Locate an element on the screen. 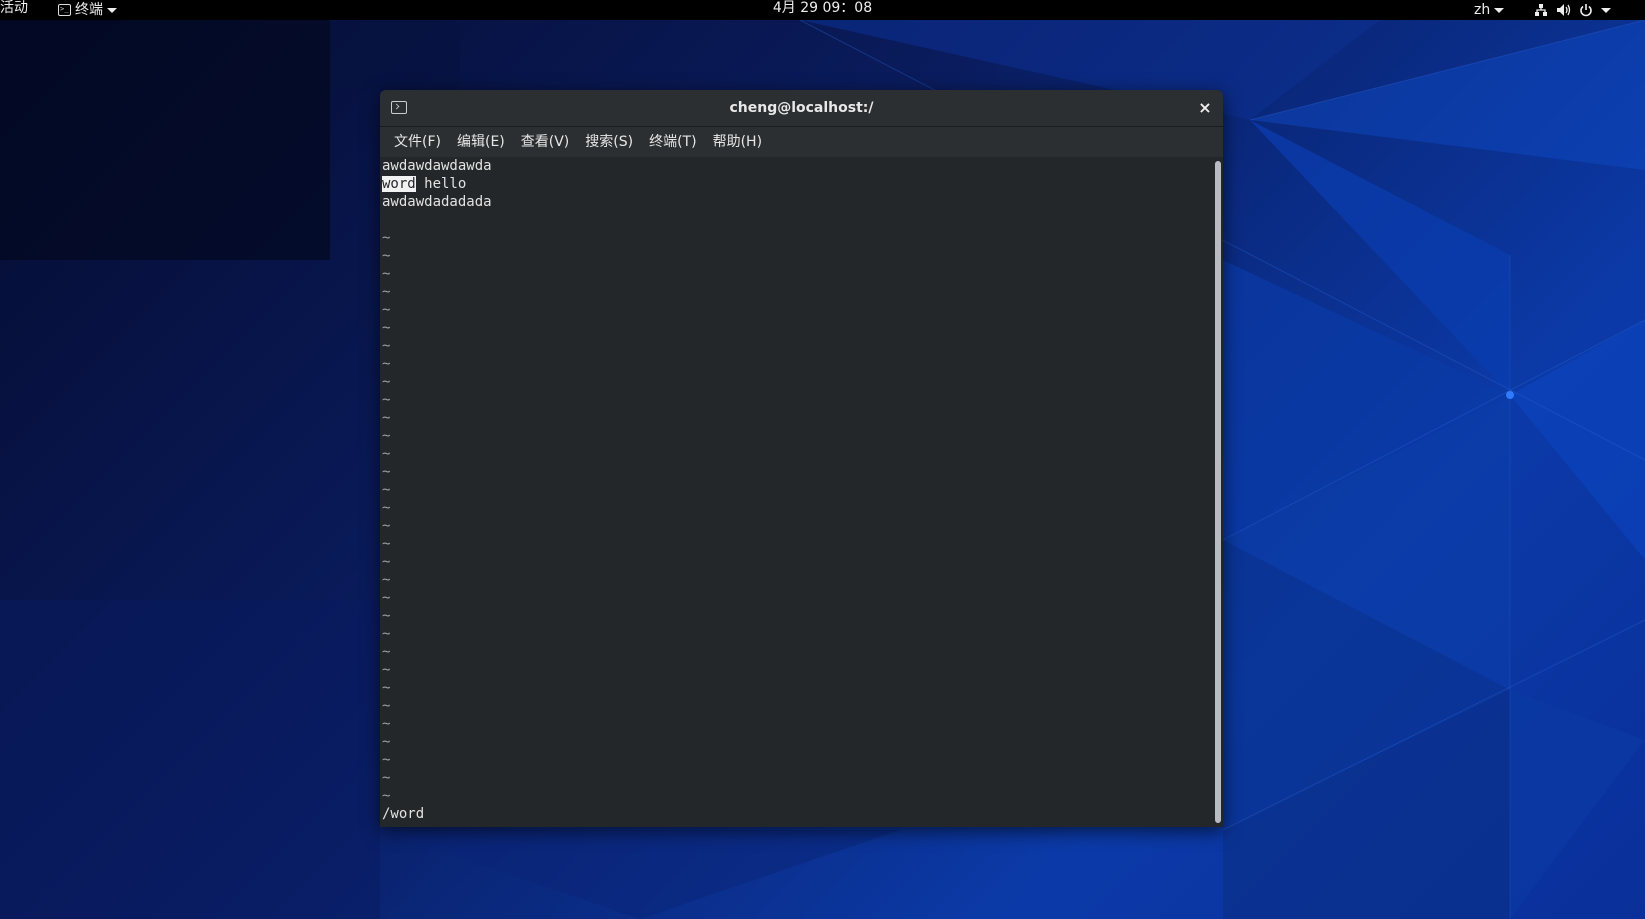  input-language-button: zh is located at coordinates (1489, 10).